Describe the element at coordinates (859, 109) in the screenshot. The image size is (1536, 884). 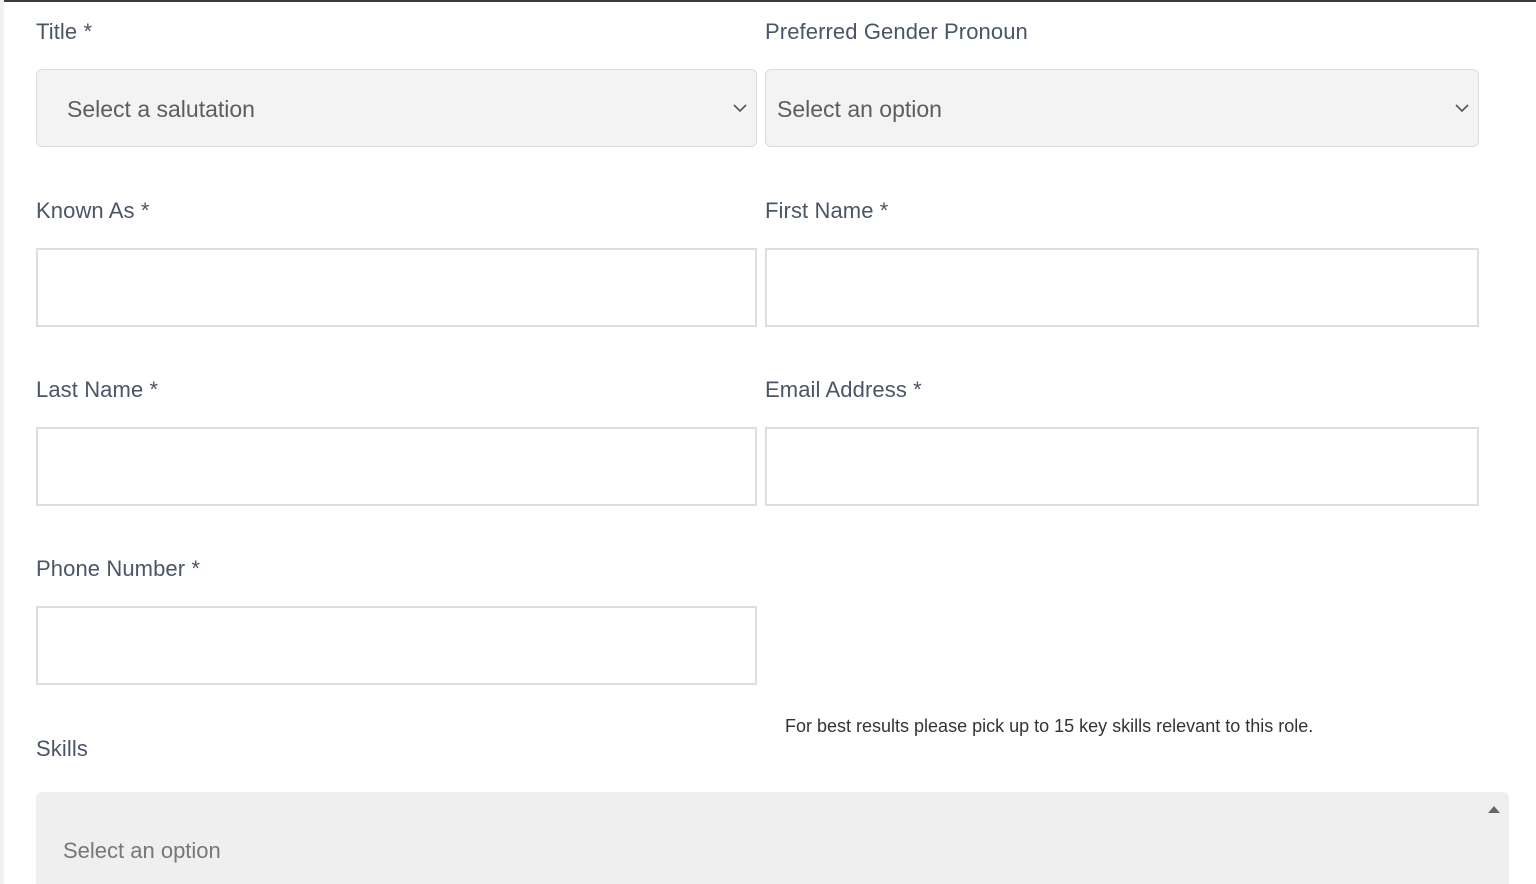
I see `pronoun-select-value: Select an option` at that location.